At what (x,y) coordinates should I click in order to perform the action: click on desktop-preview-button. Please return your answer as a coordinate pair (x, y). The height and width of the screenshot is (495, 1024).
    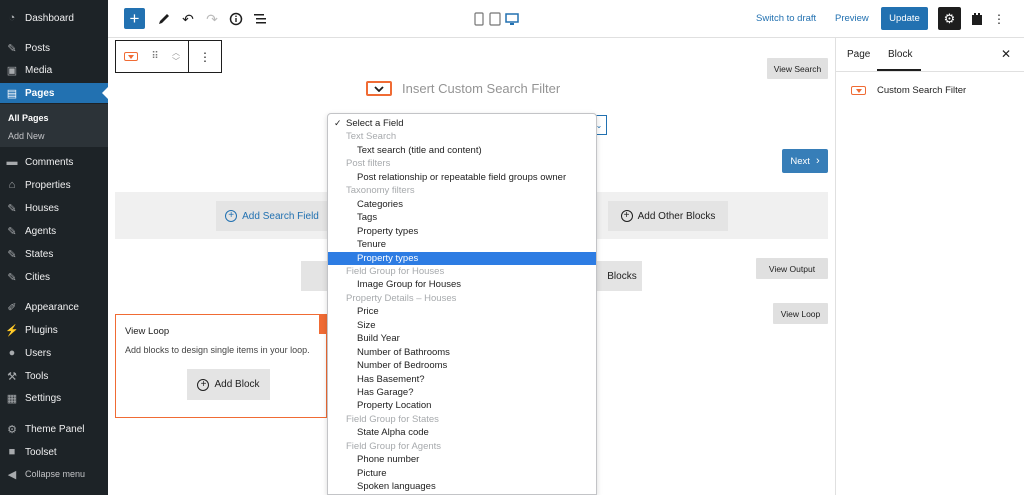
    Looking at the image, I should click on (512, 19).